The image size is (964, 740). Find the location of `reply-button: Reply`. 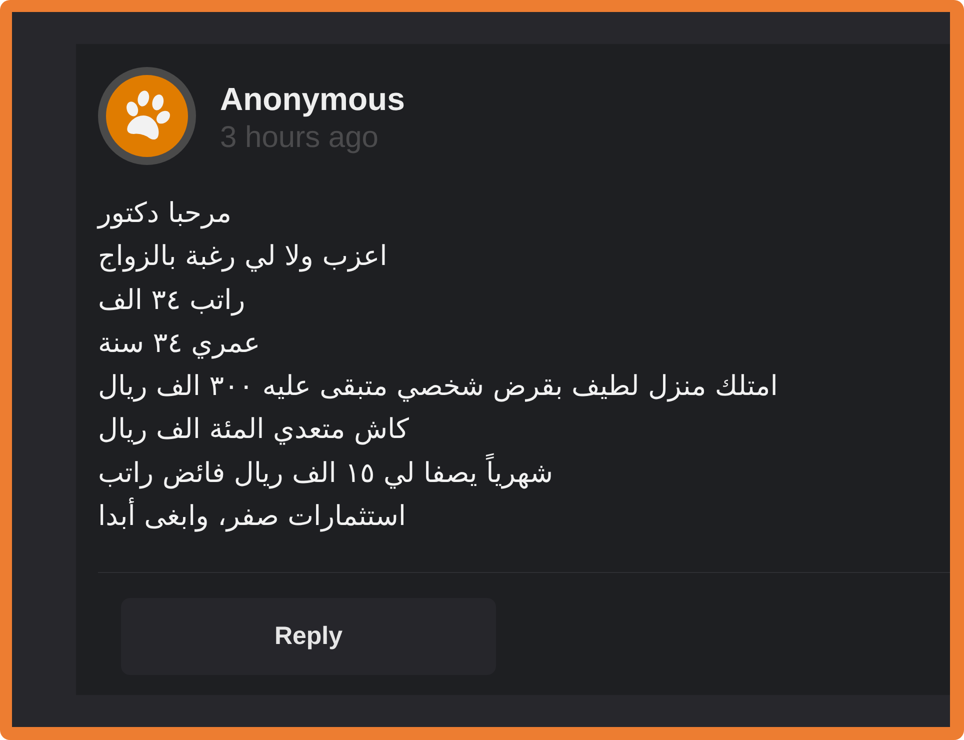

reply-button: Reply is located at coordinates (308, 637).